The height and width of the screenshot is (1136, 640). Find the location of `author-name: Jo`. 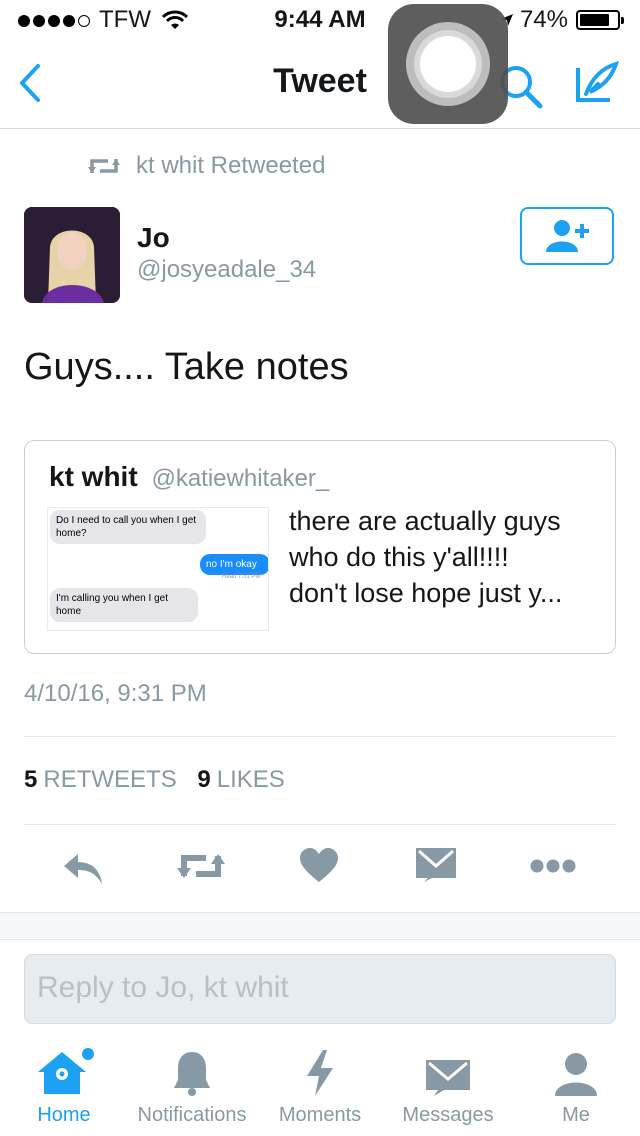

author-name: Jo is located at coordinates (153, 238).